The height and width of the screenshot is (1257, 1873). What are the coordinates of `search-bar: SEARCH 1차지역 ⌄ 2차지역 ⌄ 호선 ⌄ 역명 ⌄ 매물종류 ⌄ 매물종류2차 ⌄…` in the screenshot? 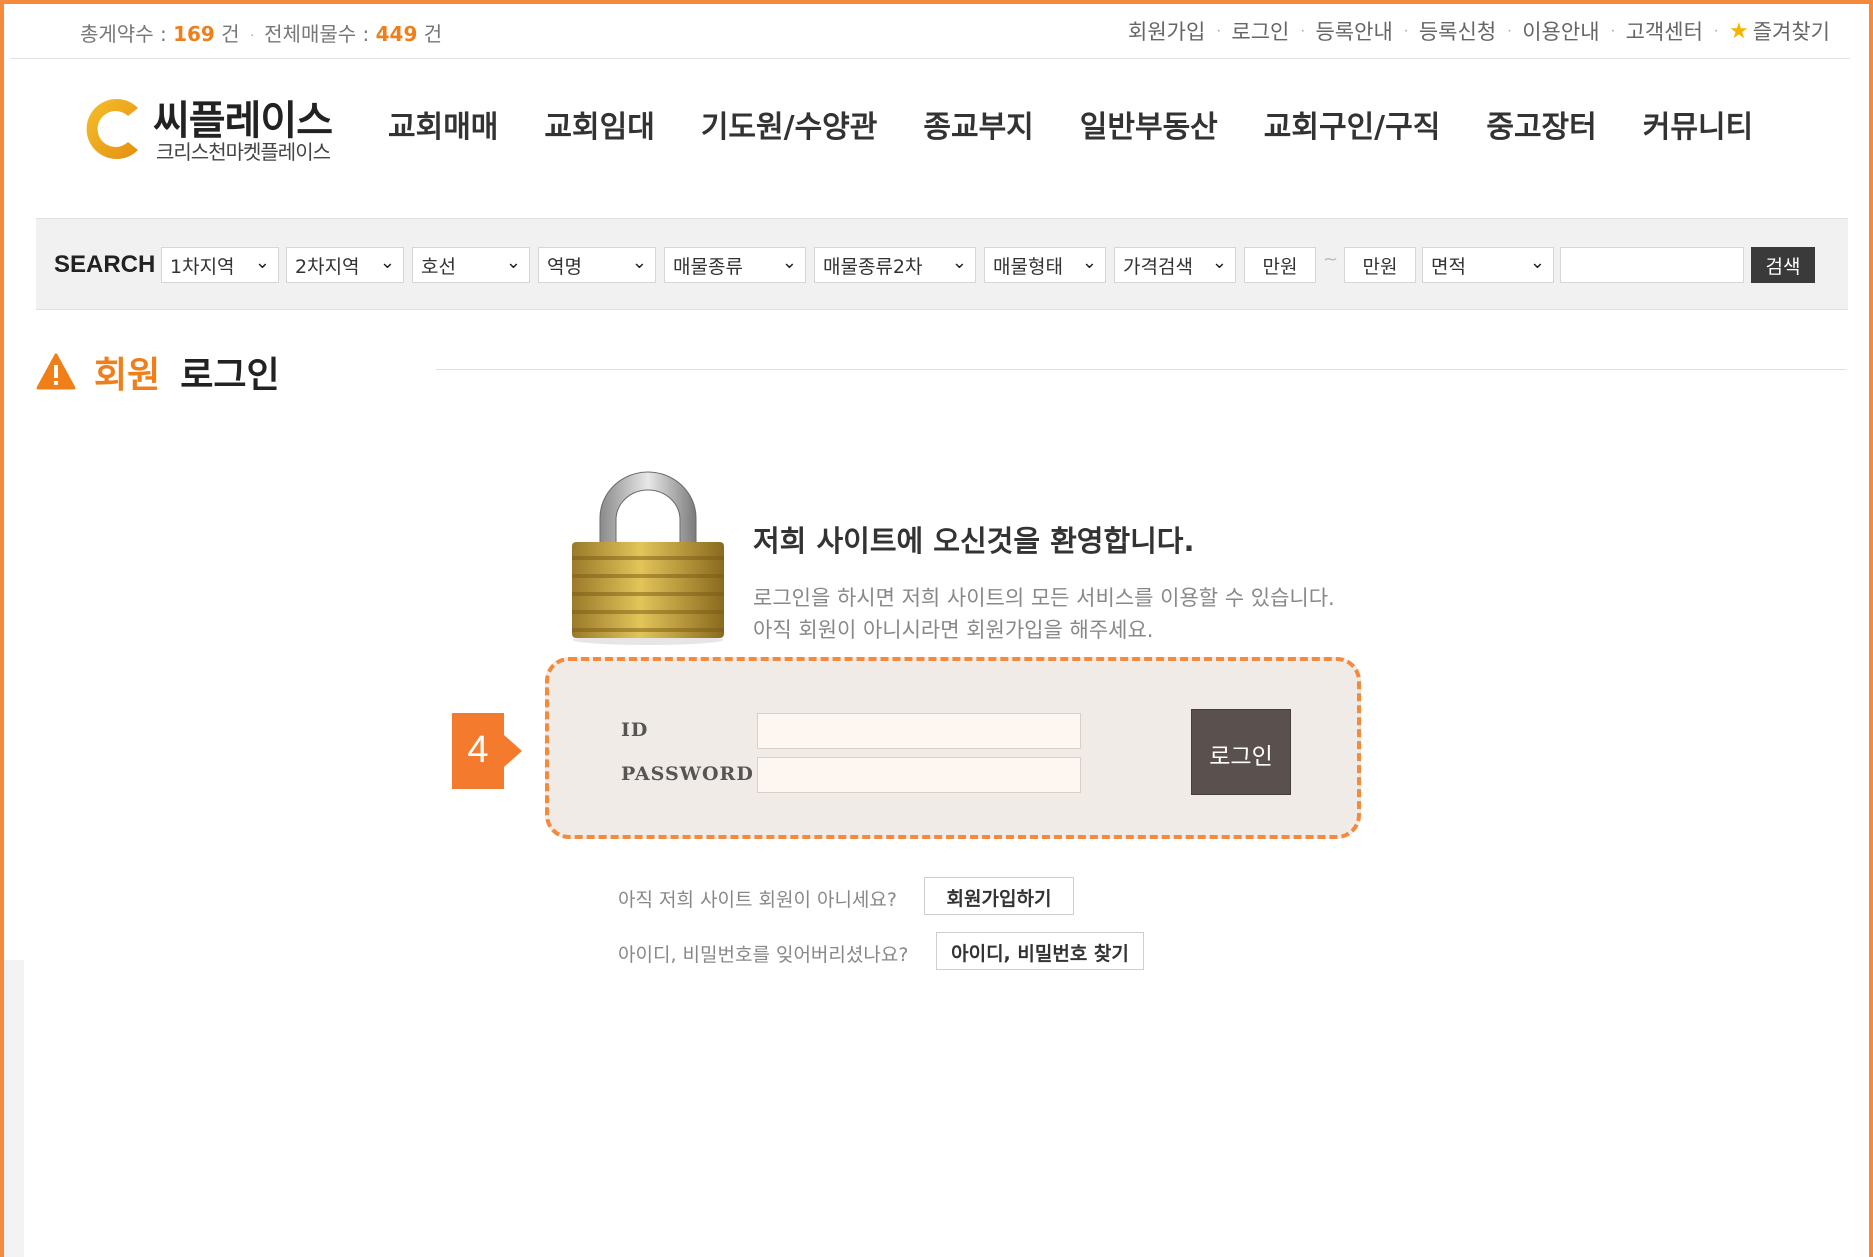 It's located at (942, 264).